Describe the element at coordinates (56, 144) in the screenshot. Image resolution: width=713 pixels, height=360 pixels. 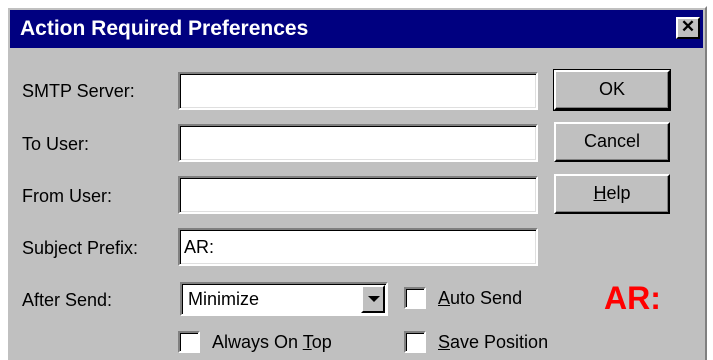
I see `to-user-label: To User:` at that location.